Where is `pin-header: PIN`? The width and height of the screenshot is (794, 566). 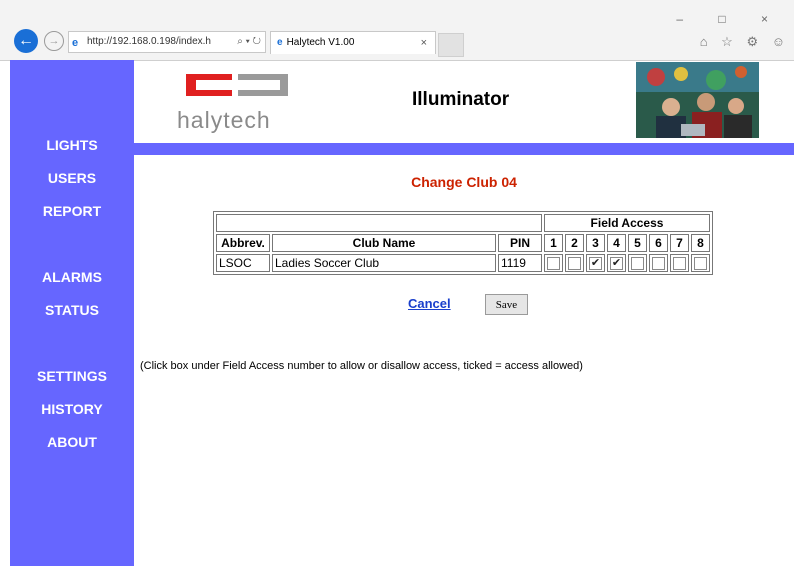
pin-header: PIN is located at coordinates (520, 243).